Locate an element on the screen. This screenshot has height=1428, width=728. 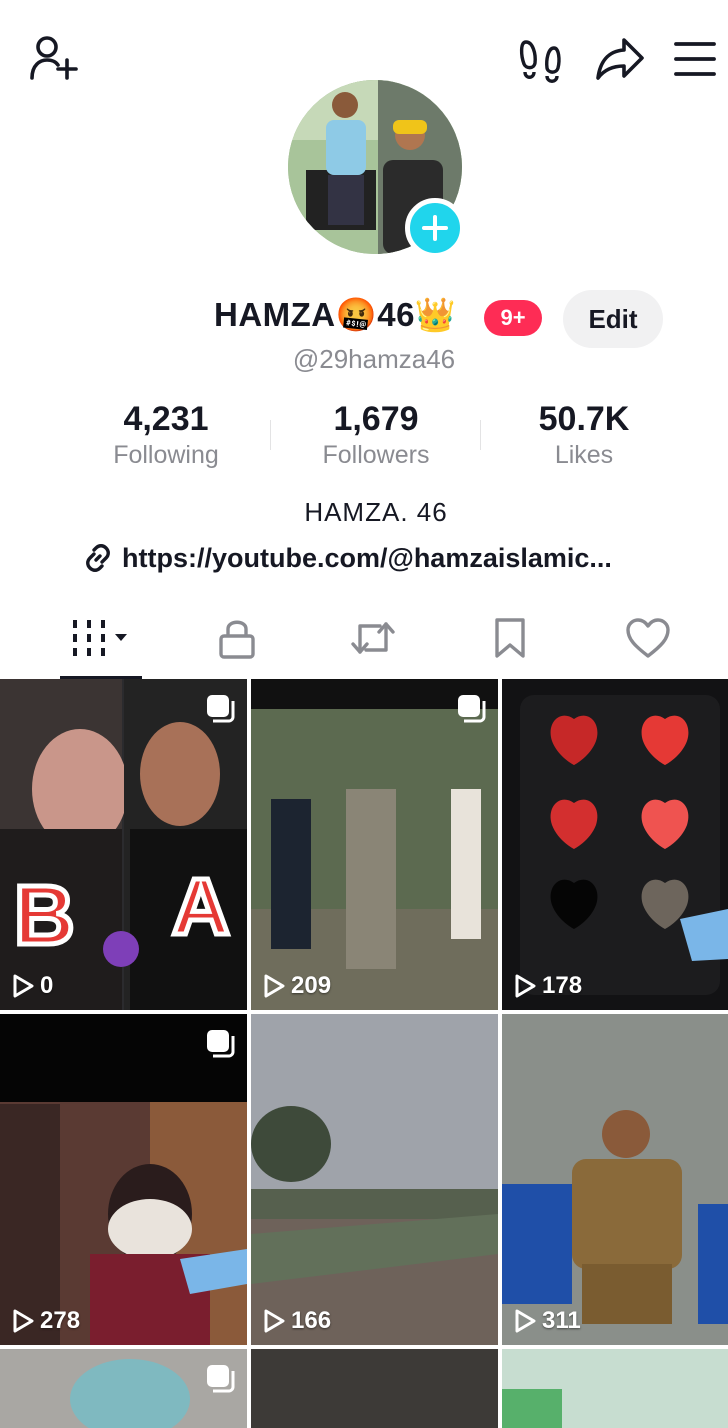
followers-count: 1,679 is located at coordinates (376, 419).